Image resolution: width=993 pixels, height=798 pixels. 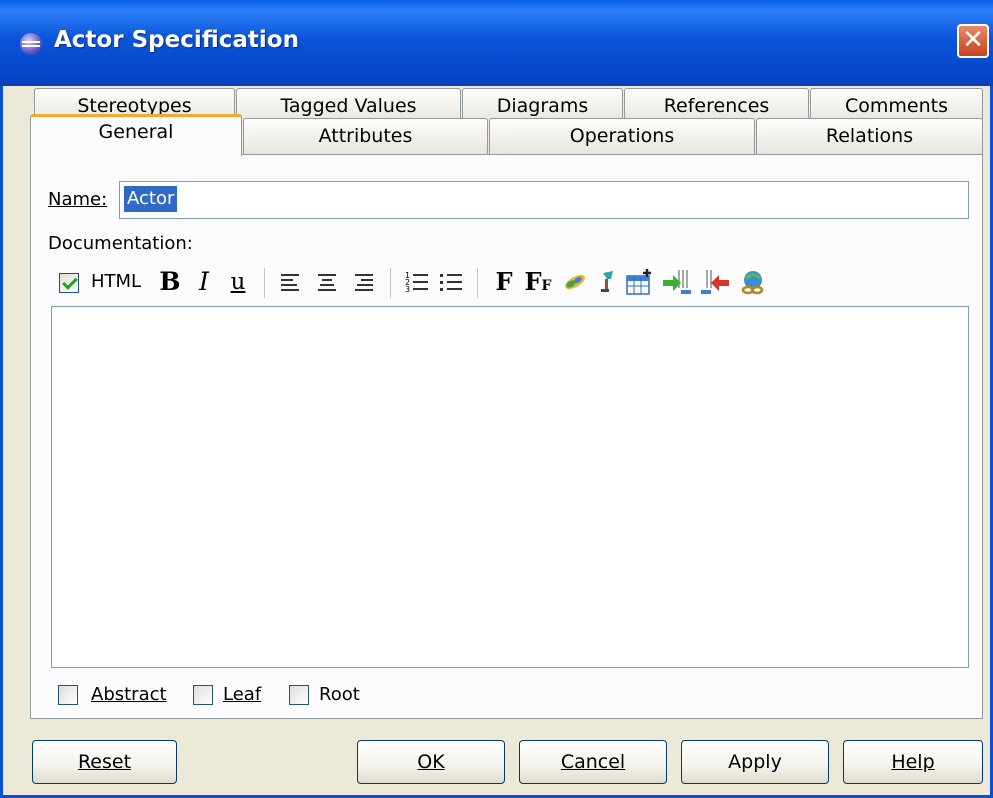 What do you see at coordinates (364, 282) in the screenshot?
I see `align-right-icon` at bounding box center [364, 282].